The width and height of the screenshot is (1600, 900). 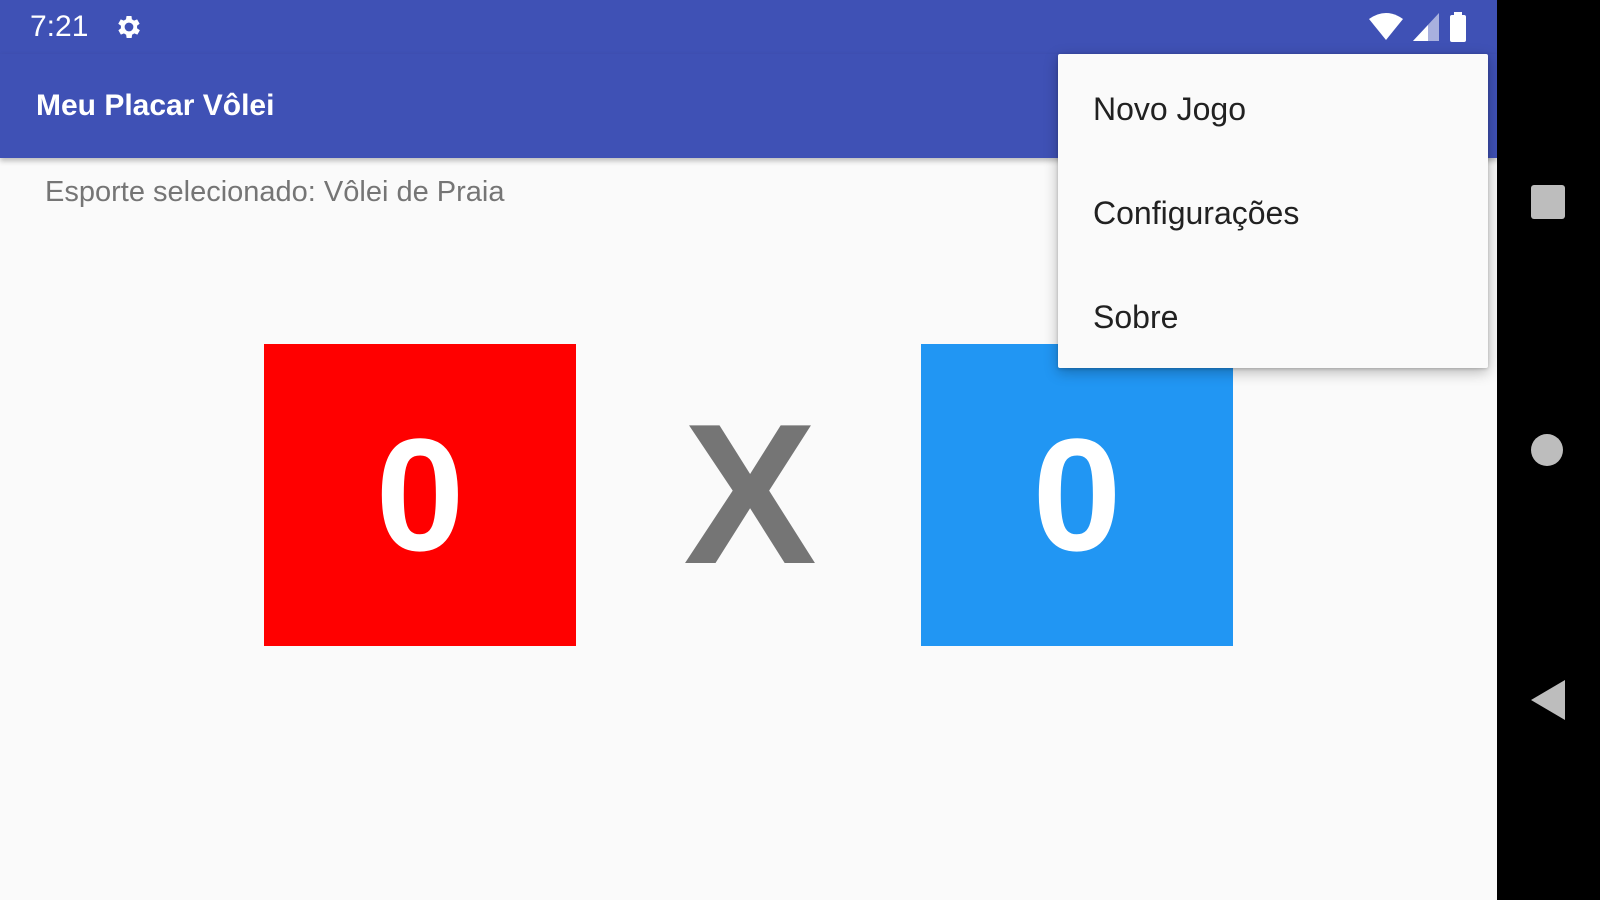 I want to click on back-triangle-icon, so click(x=1547, y=700).